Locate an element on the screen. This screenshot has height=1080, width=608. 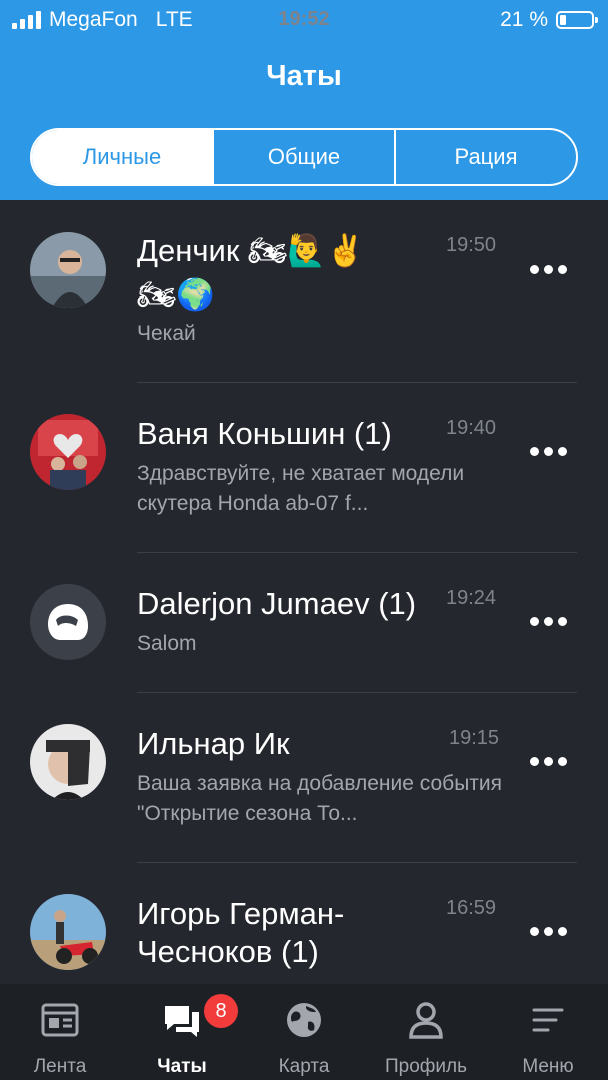
chat-time: 19:15 is located at coordinates (474, 738).